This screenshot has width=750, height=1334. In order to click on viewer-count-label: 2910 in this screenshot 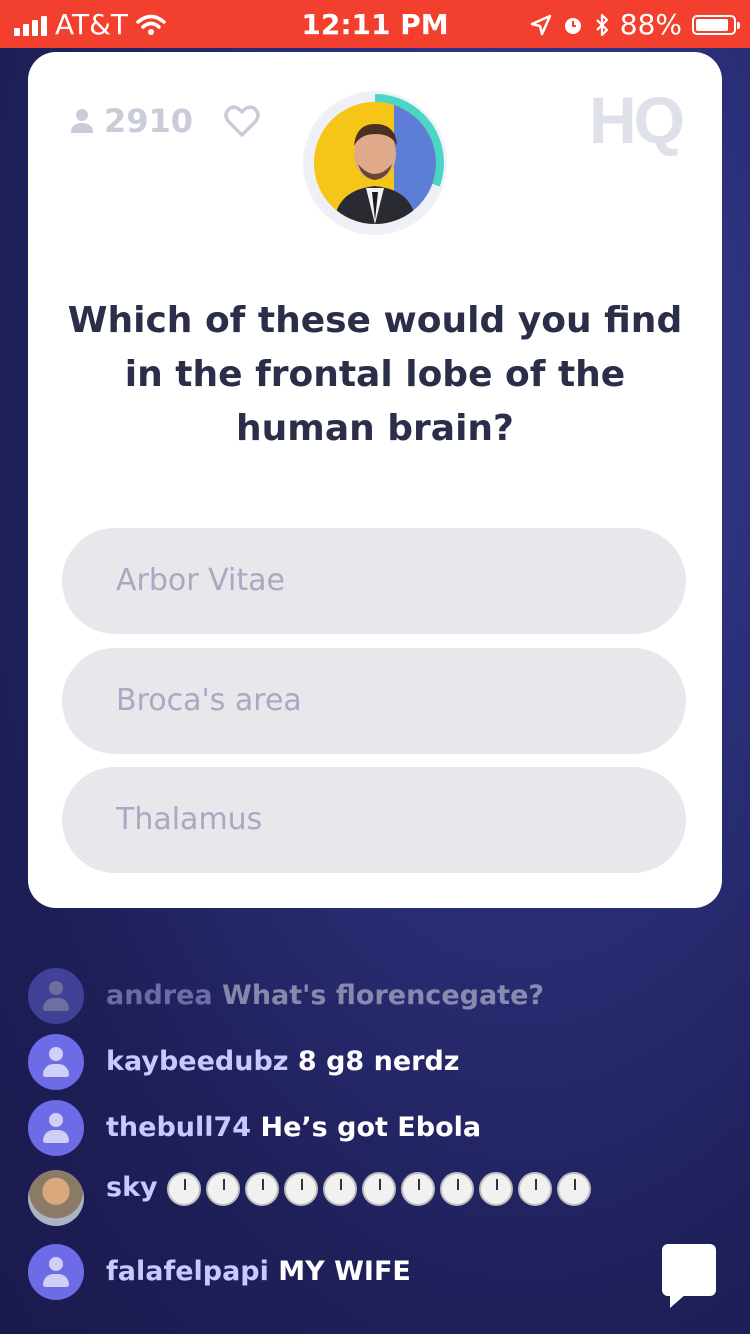, I will do `click(149, 121)`.